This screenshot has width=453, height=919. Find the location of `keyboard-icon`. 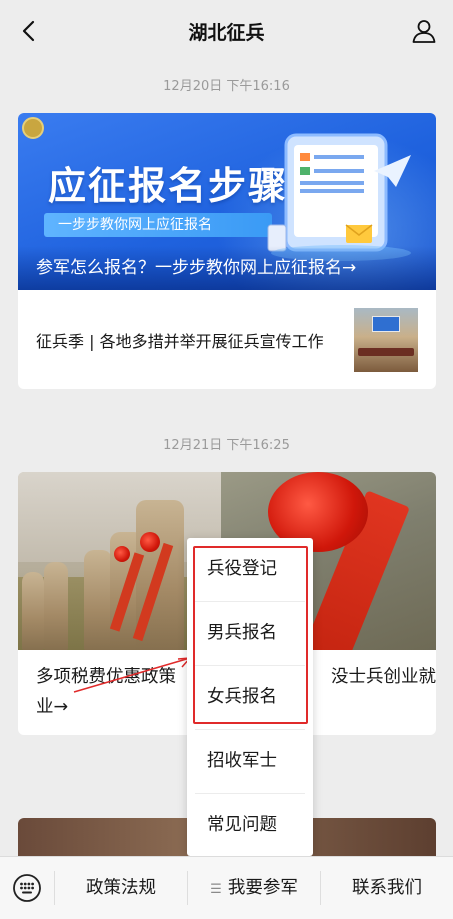

keyboard-icon is located at coordinates (27, 888).